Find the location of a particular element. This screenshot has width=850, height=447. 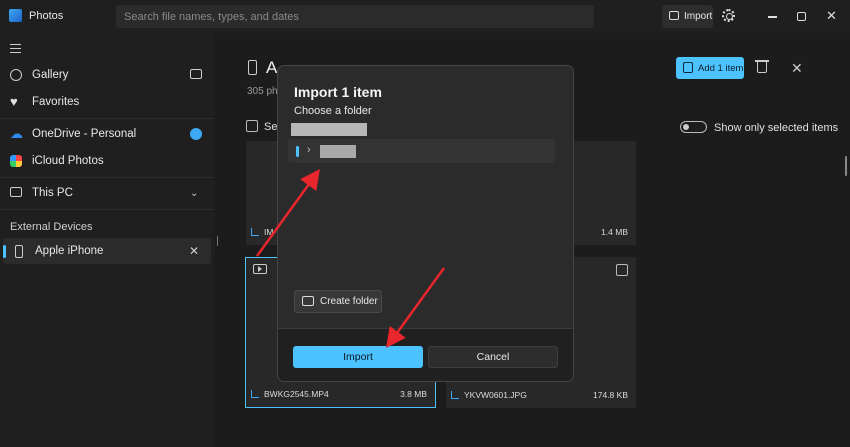

annotation-arrows is located at coordinates (350, 258).